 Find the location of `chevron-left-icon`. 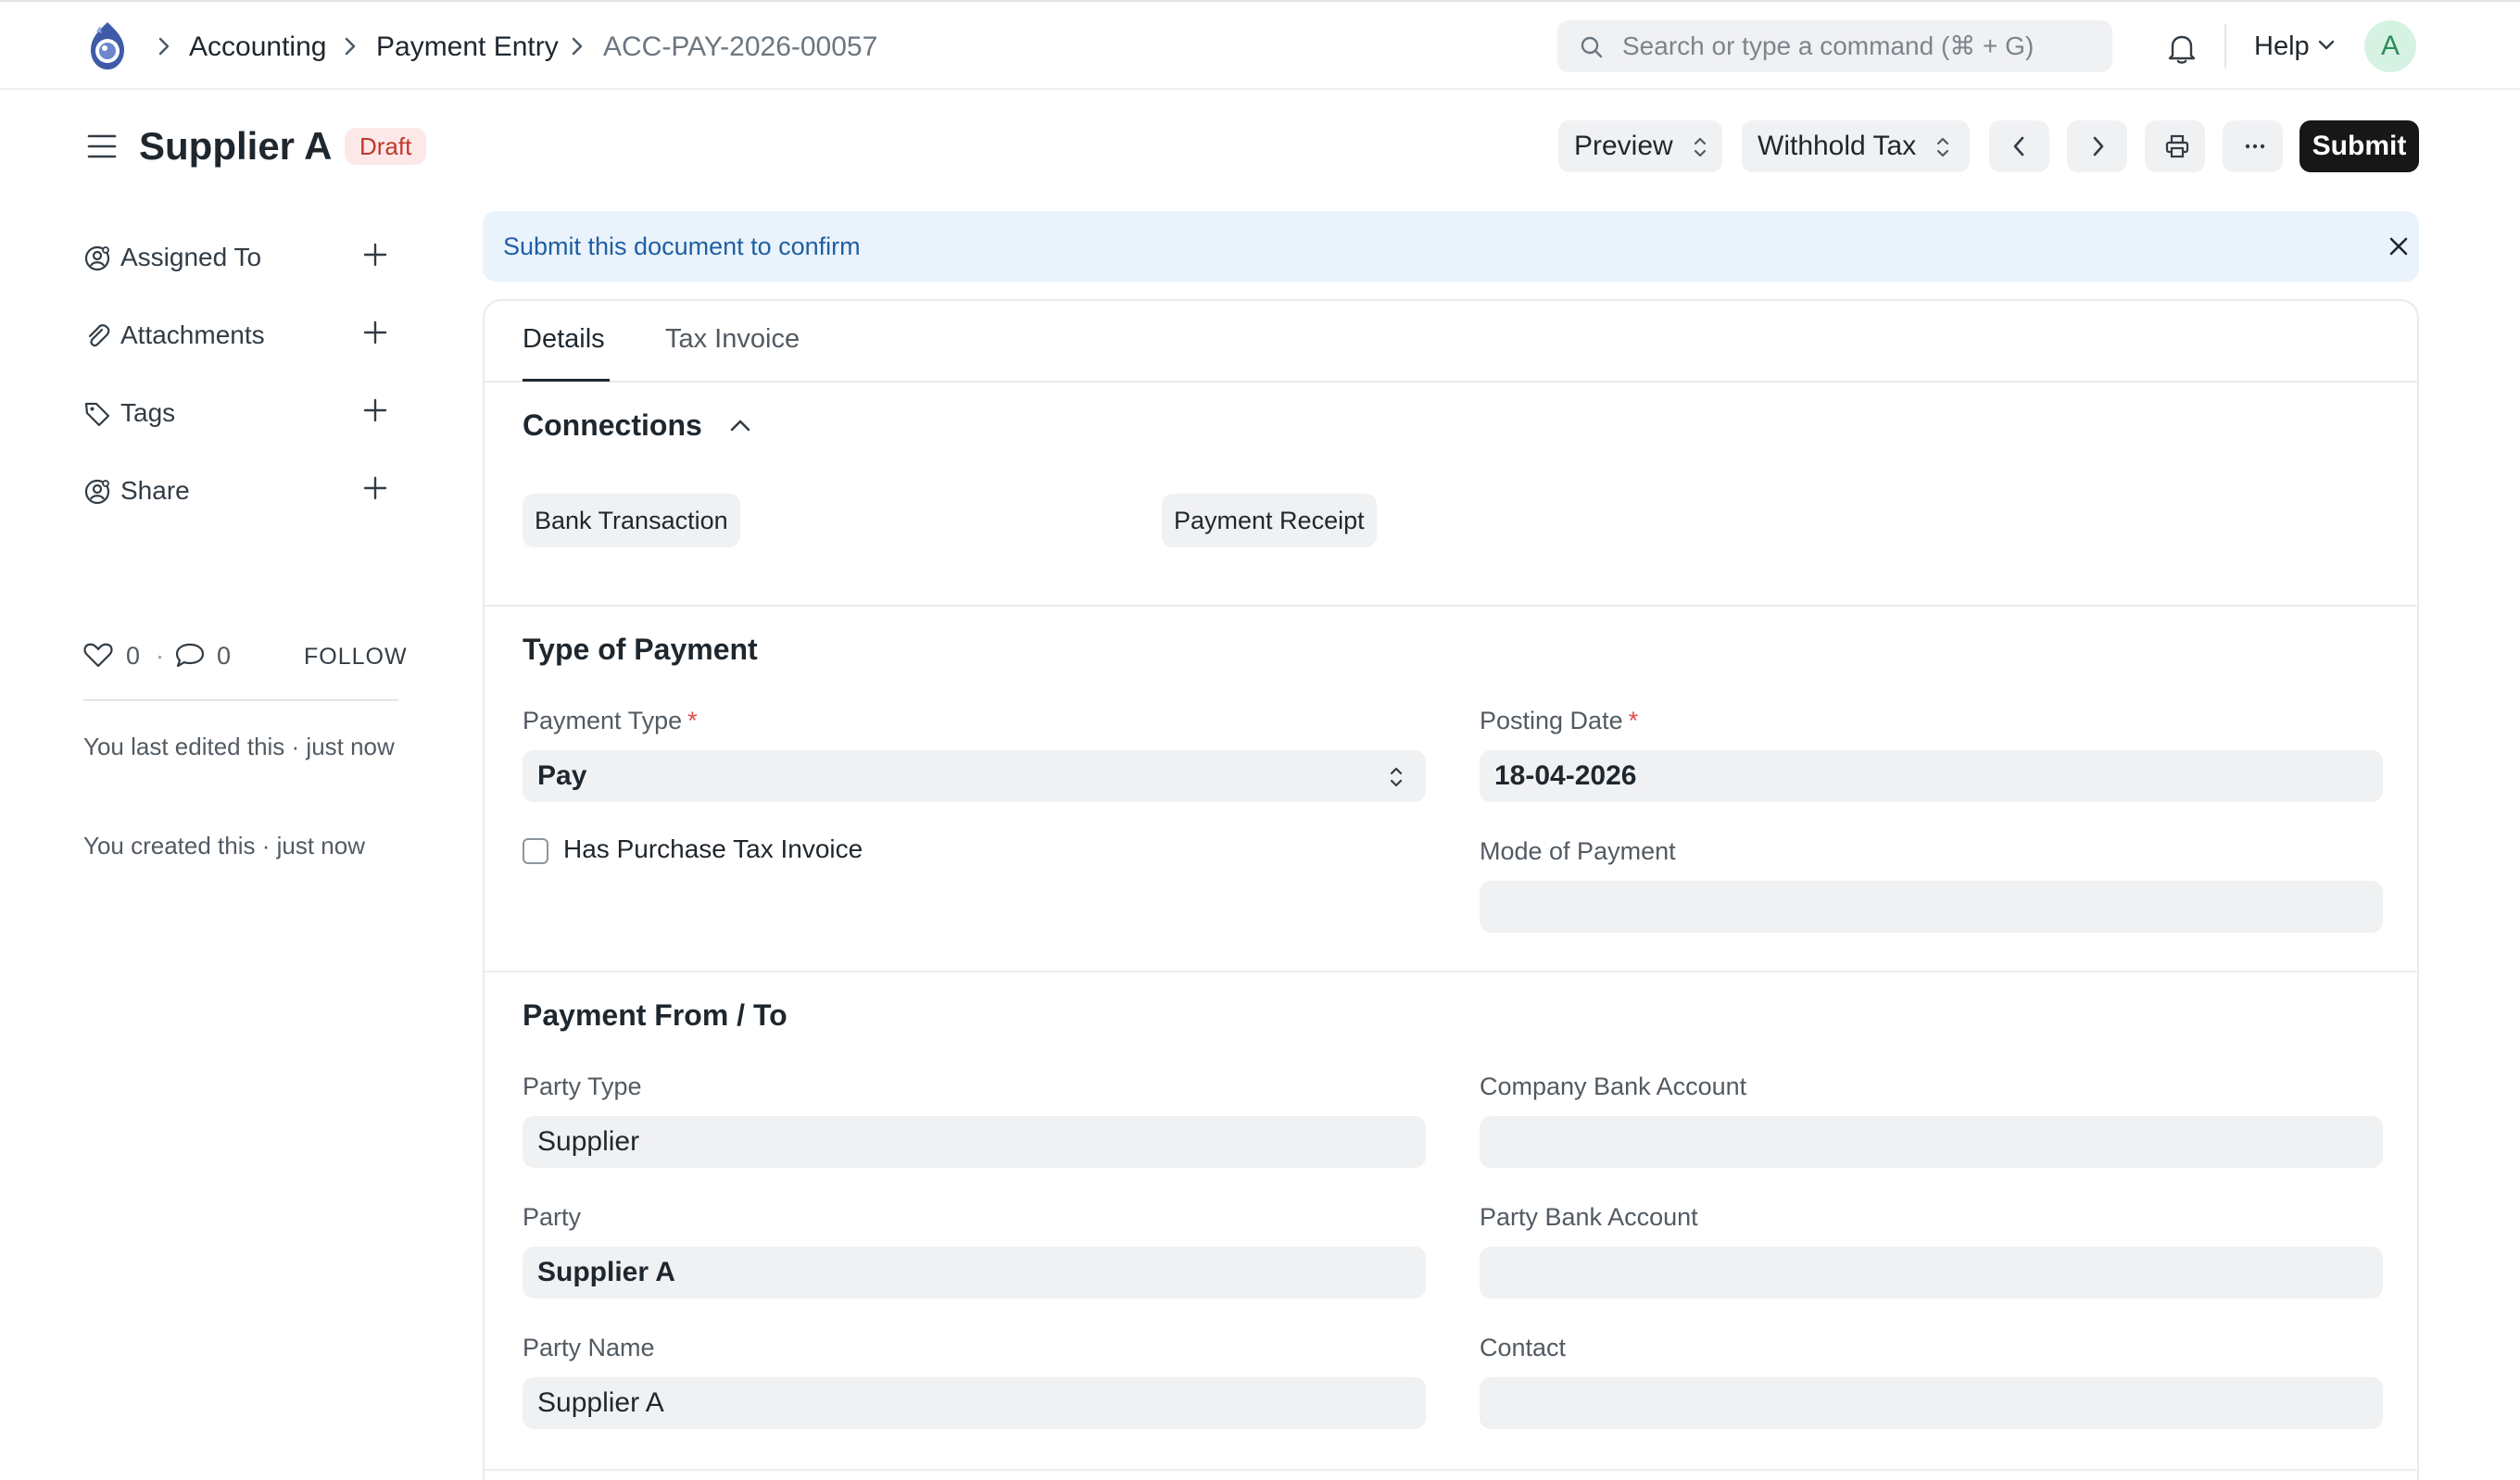

chevron-left-icon is located at coordinates (2018, 146).